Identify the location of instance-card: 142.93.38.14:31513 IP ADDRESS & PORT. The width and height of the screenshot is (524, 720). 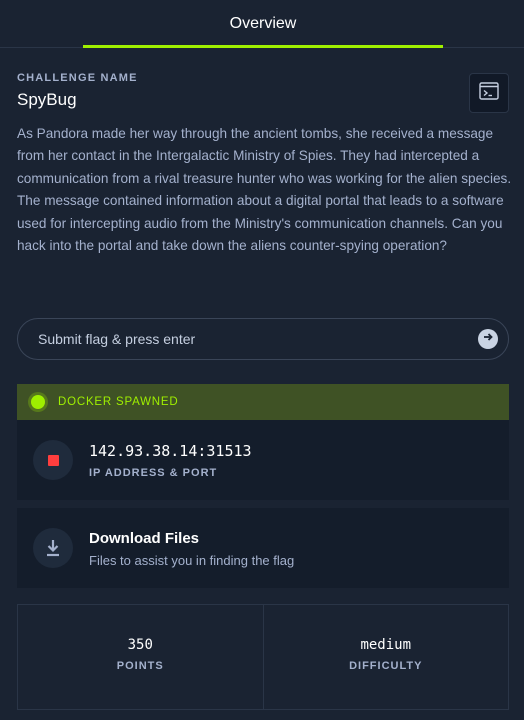
(263, 460).